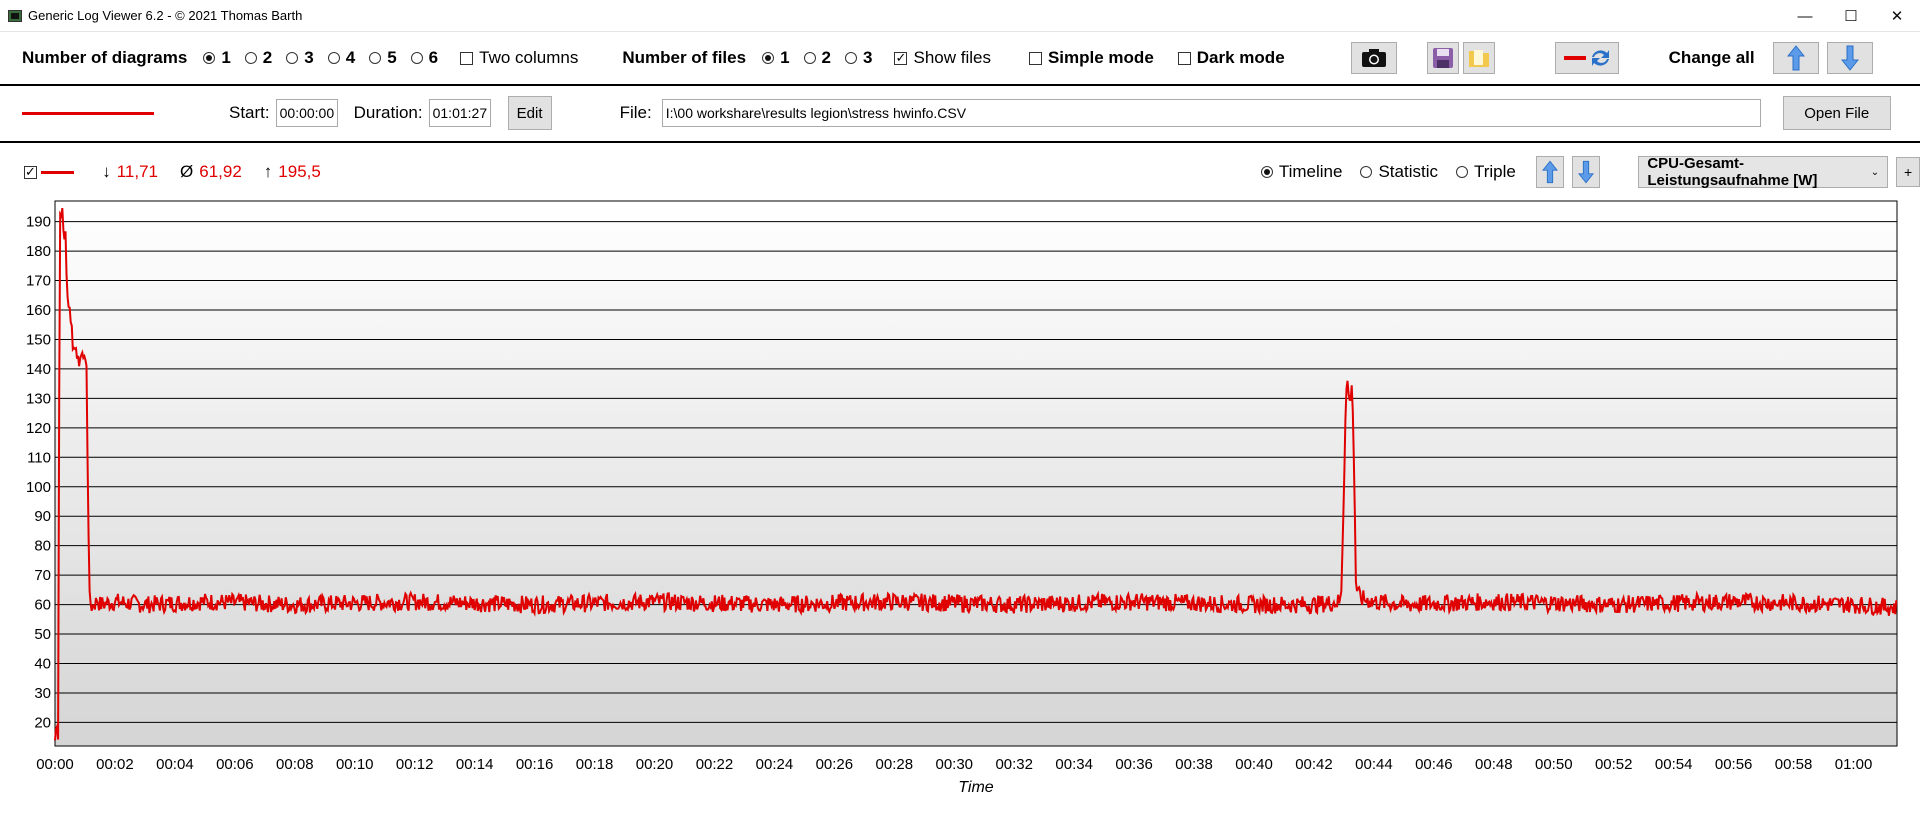 Image resolution: width=1920 pixels, height=823 pixels. Describe the element at coordinates (459, 113) in the screenshot. I see `duration-field: 01:01:27` at that location.